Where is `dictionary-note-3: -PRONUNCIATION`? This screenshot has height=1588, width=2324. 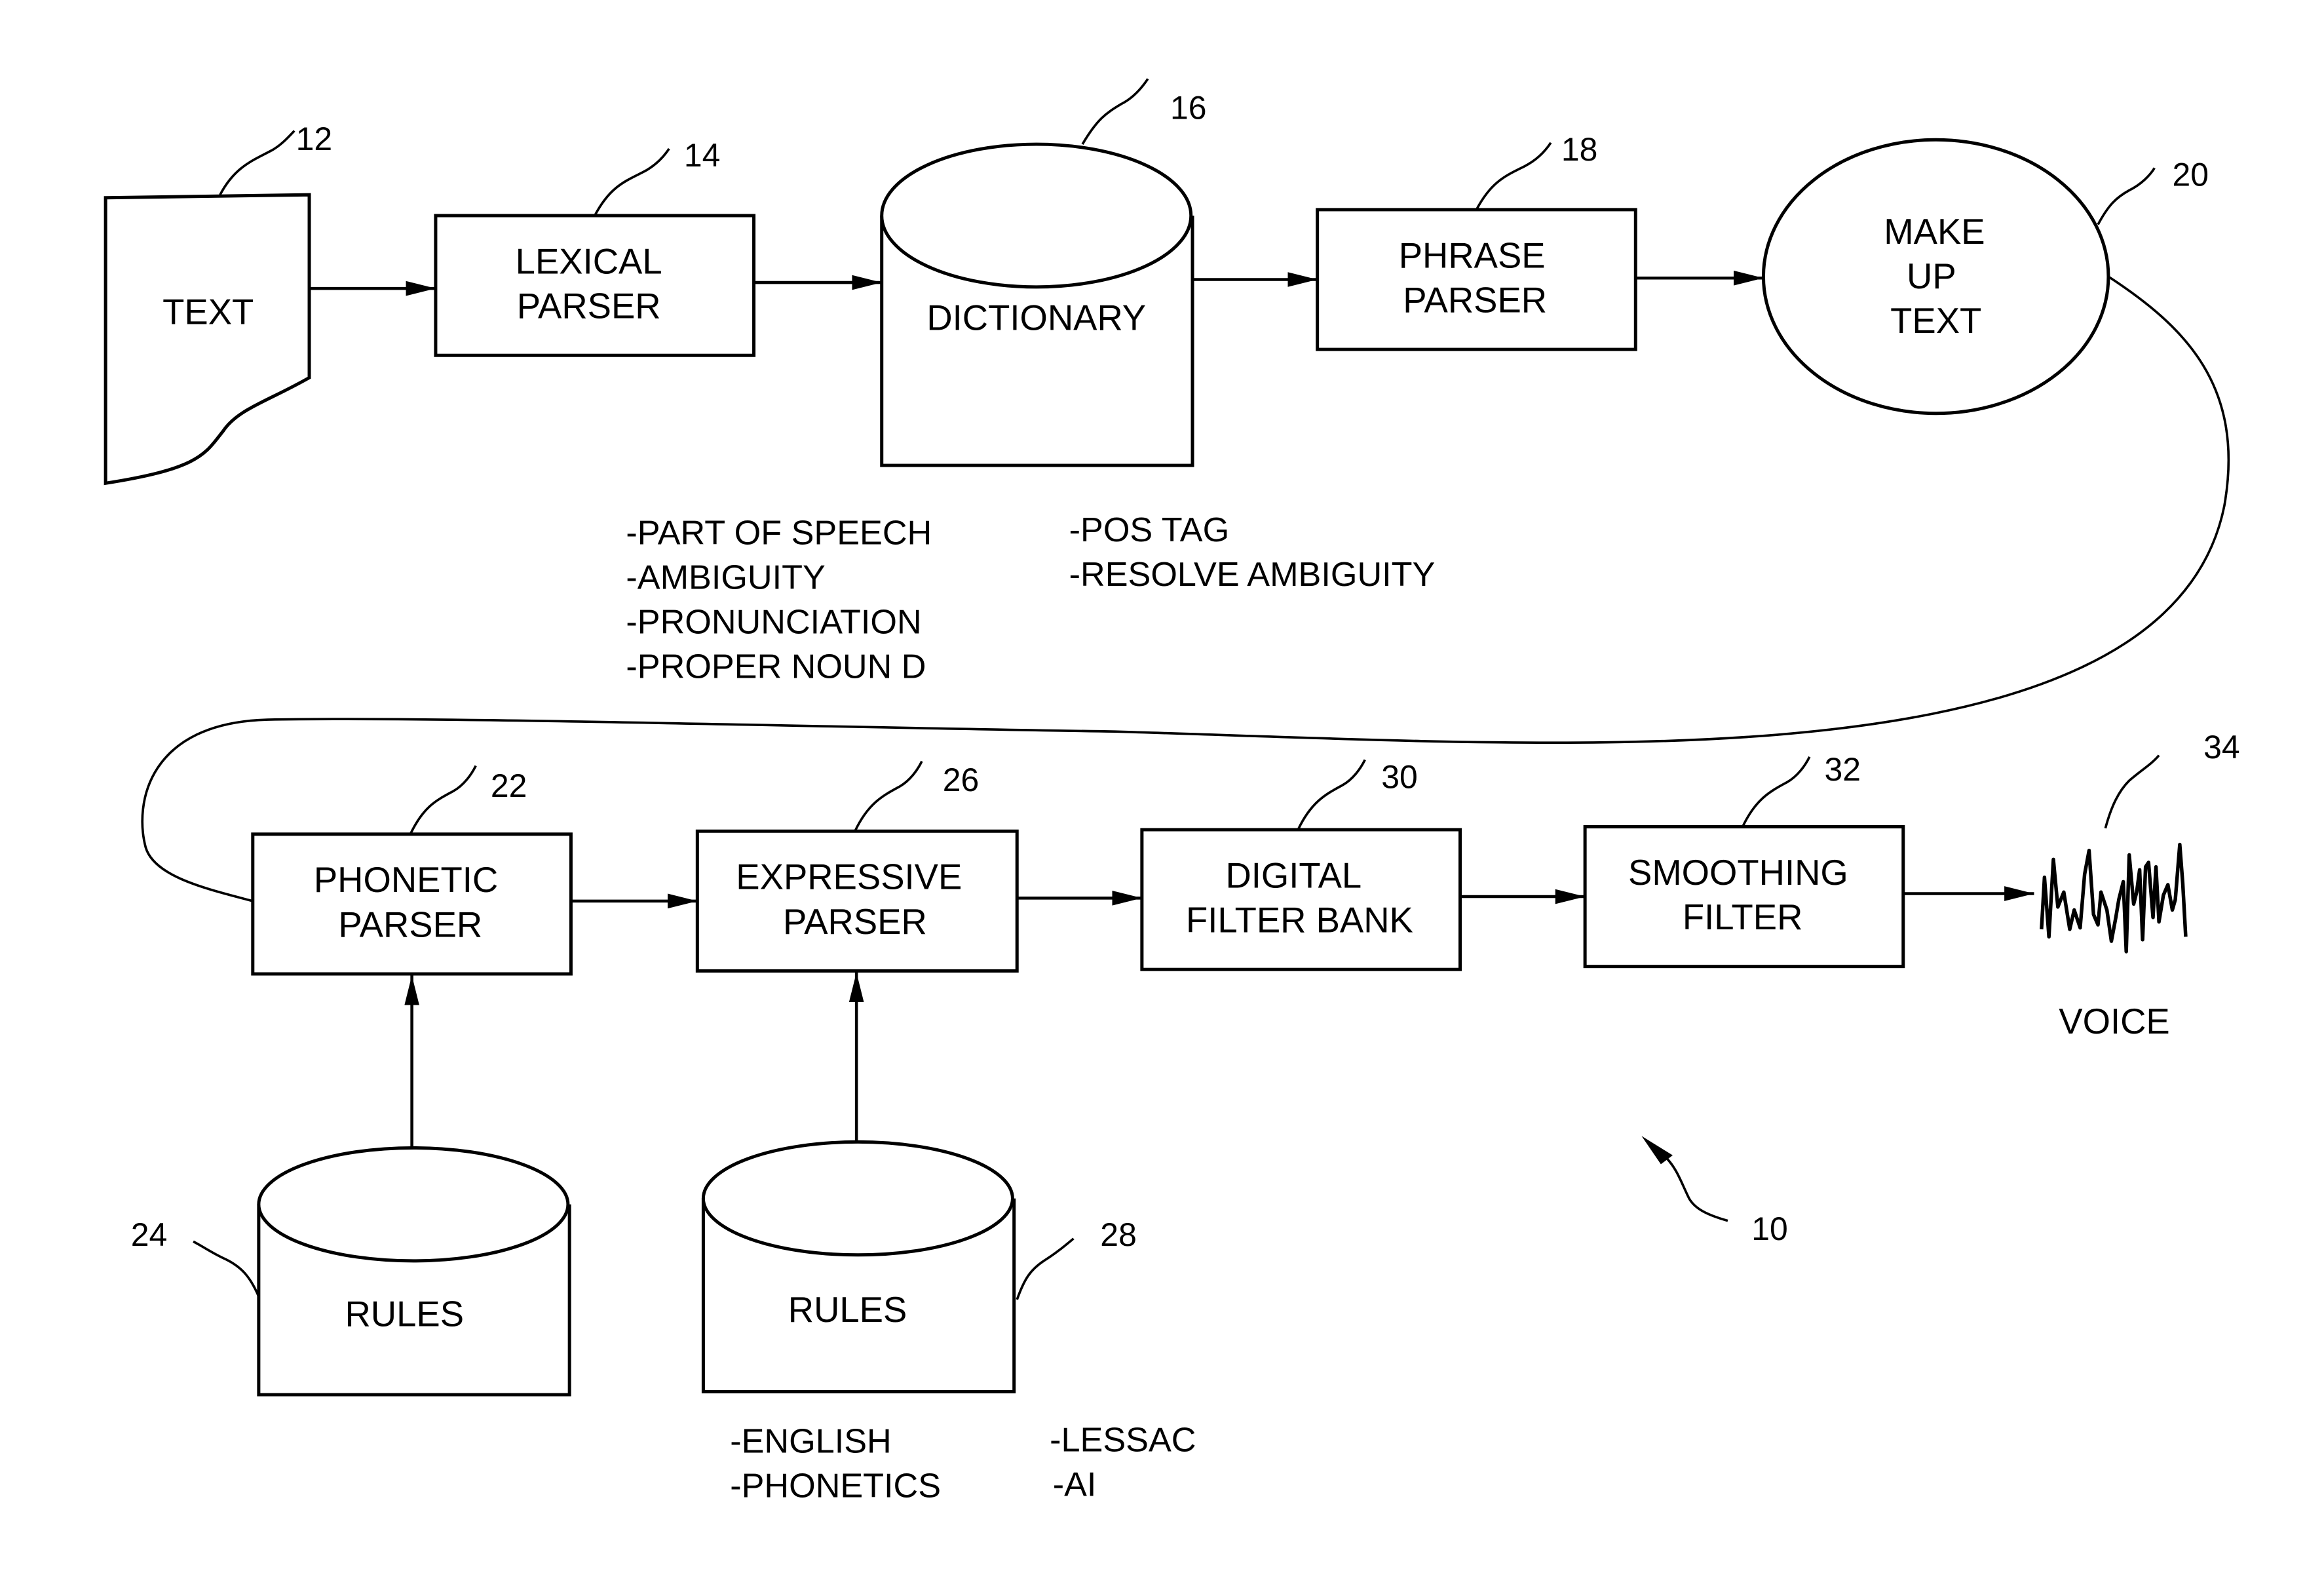
dictionary-note-3: -PRONUNCIATION is located at coordinates (773, 622).